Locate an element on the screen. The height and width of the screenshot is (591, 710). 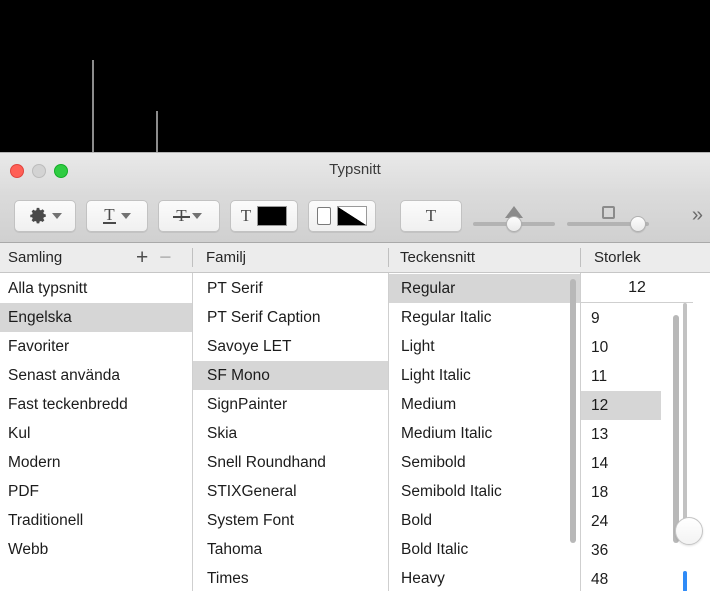
text-shadow-button: T is located at coordinates (431, 215).